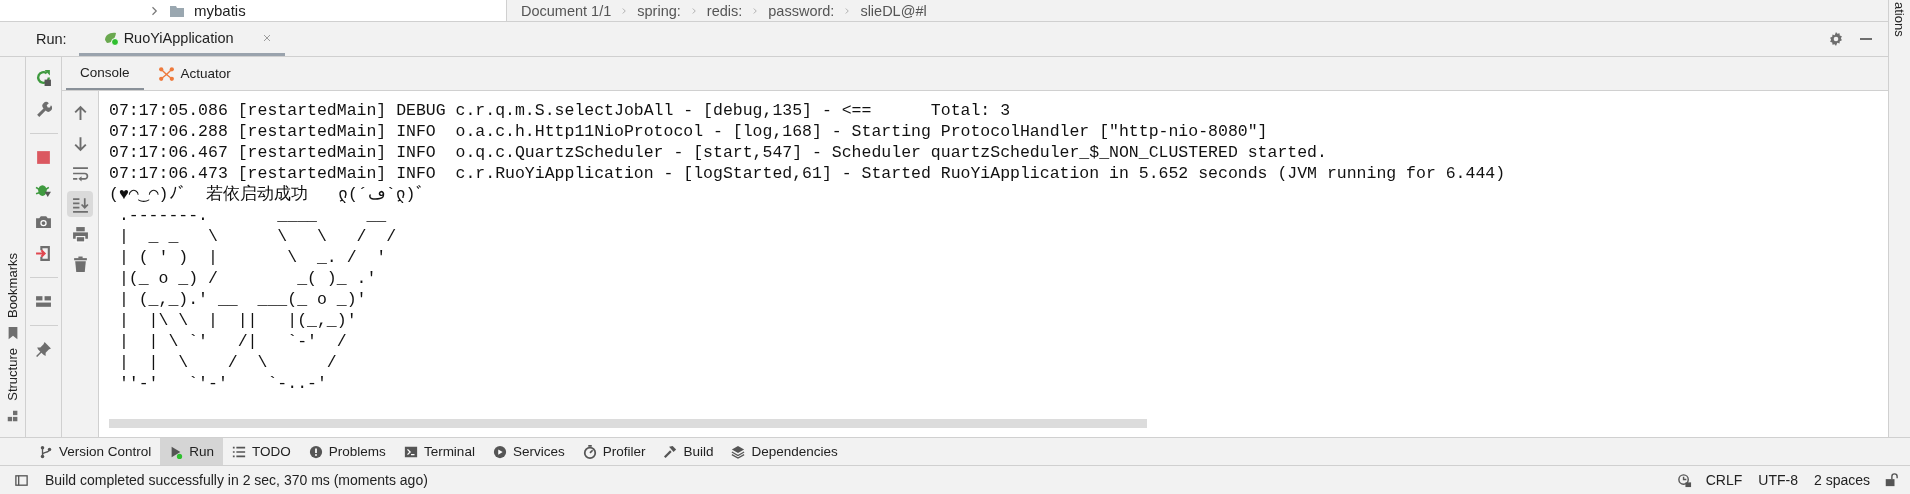 The image size is (1910, 494). What do you see at coordinates (738, 451) in the screenshot?
I see `layers-icon` at bounding box center [738, 451].